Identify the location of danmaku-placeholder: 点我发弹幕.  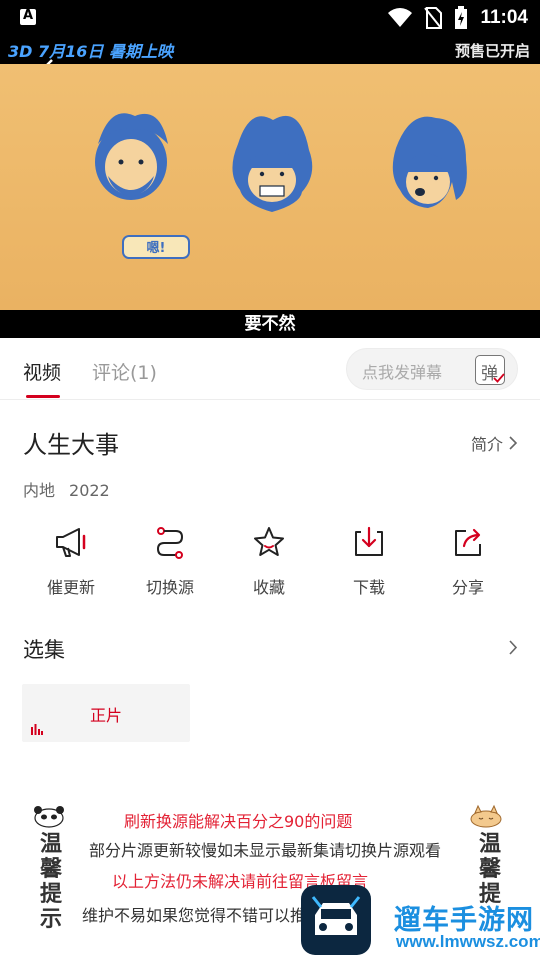
(402, 372).